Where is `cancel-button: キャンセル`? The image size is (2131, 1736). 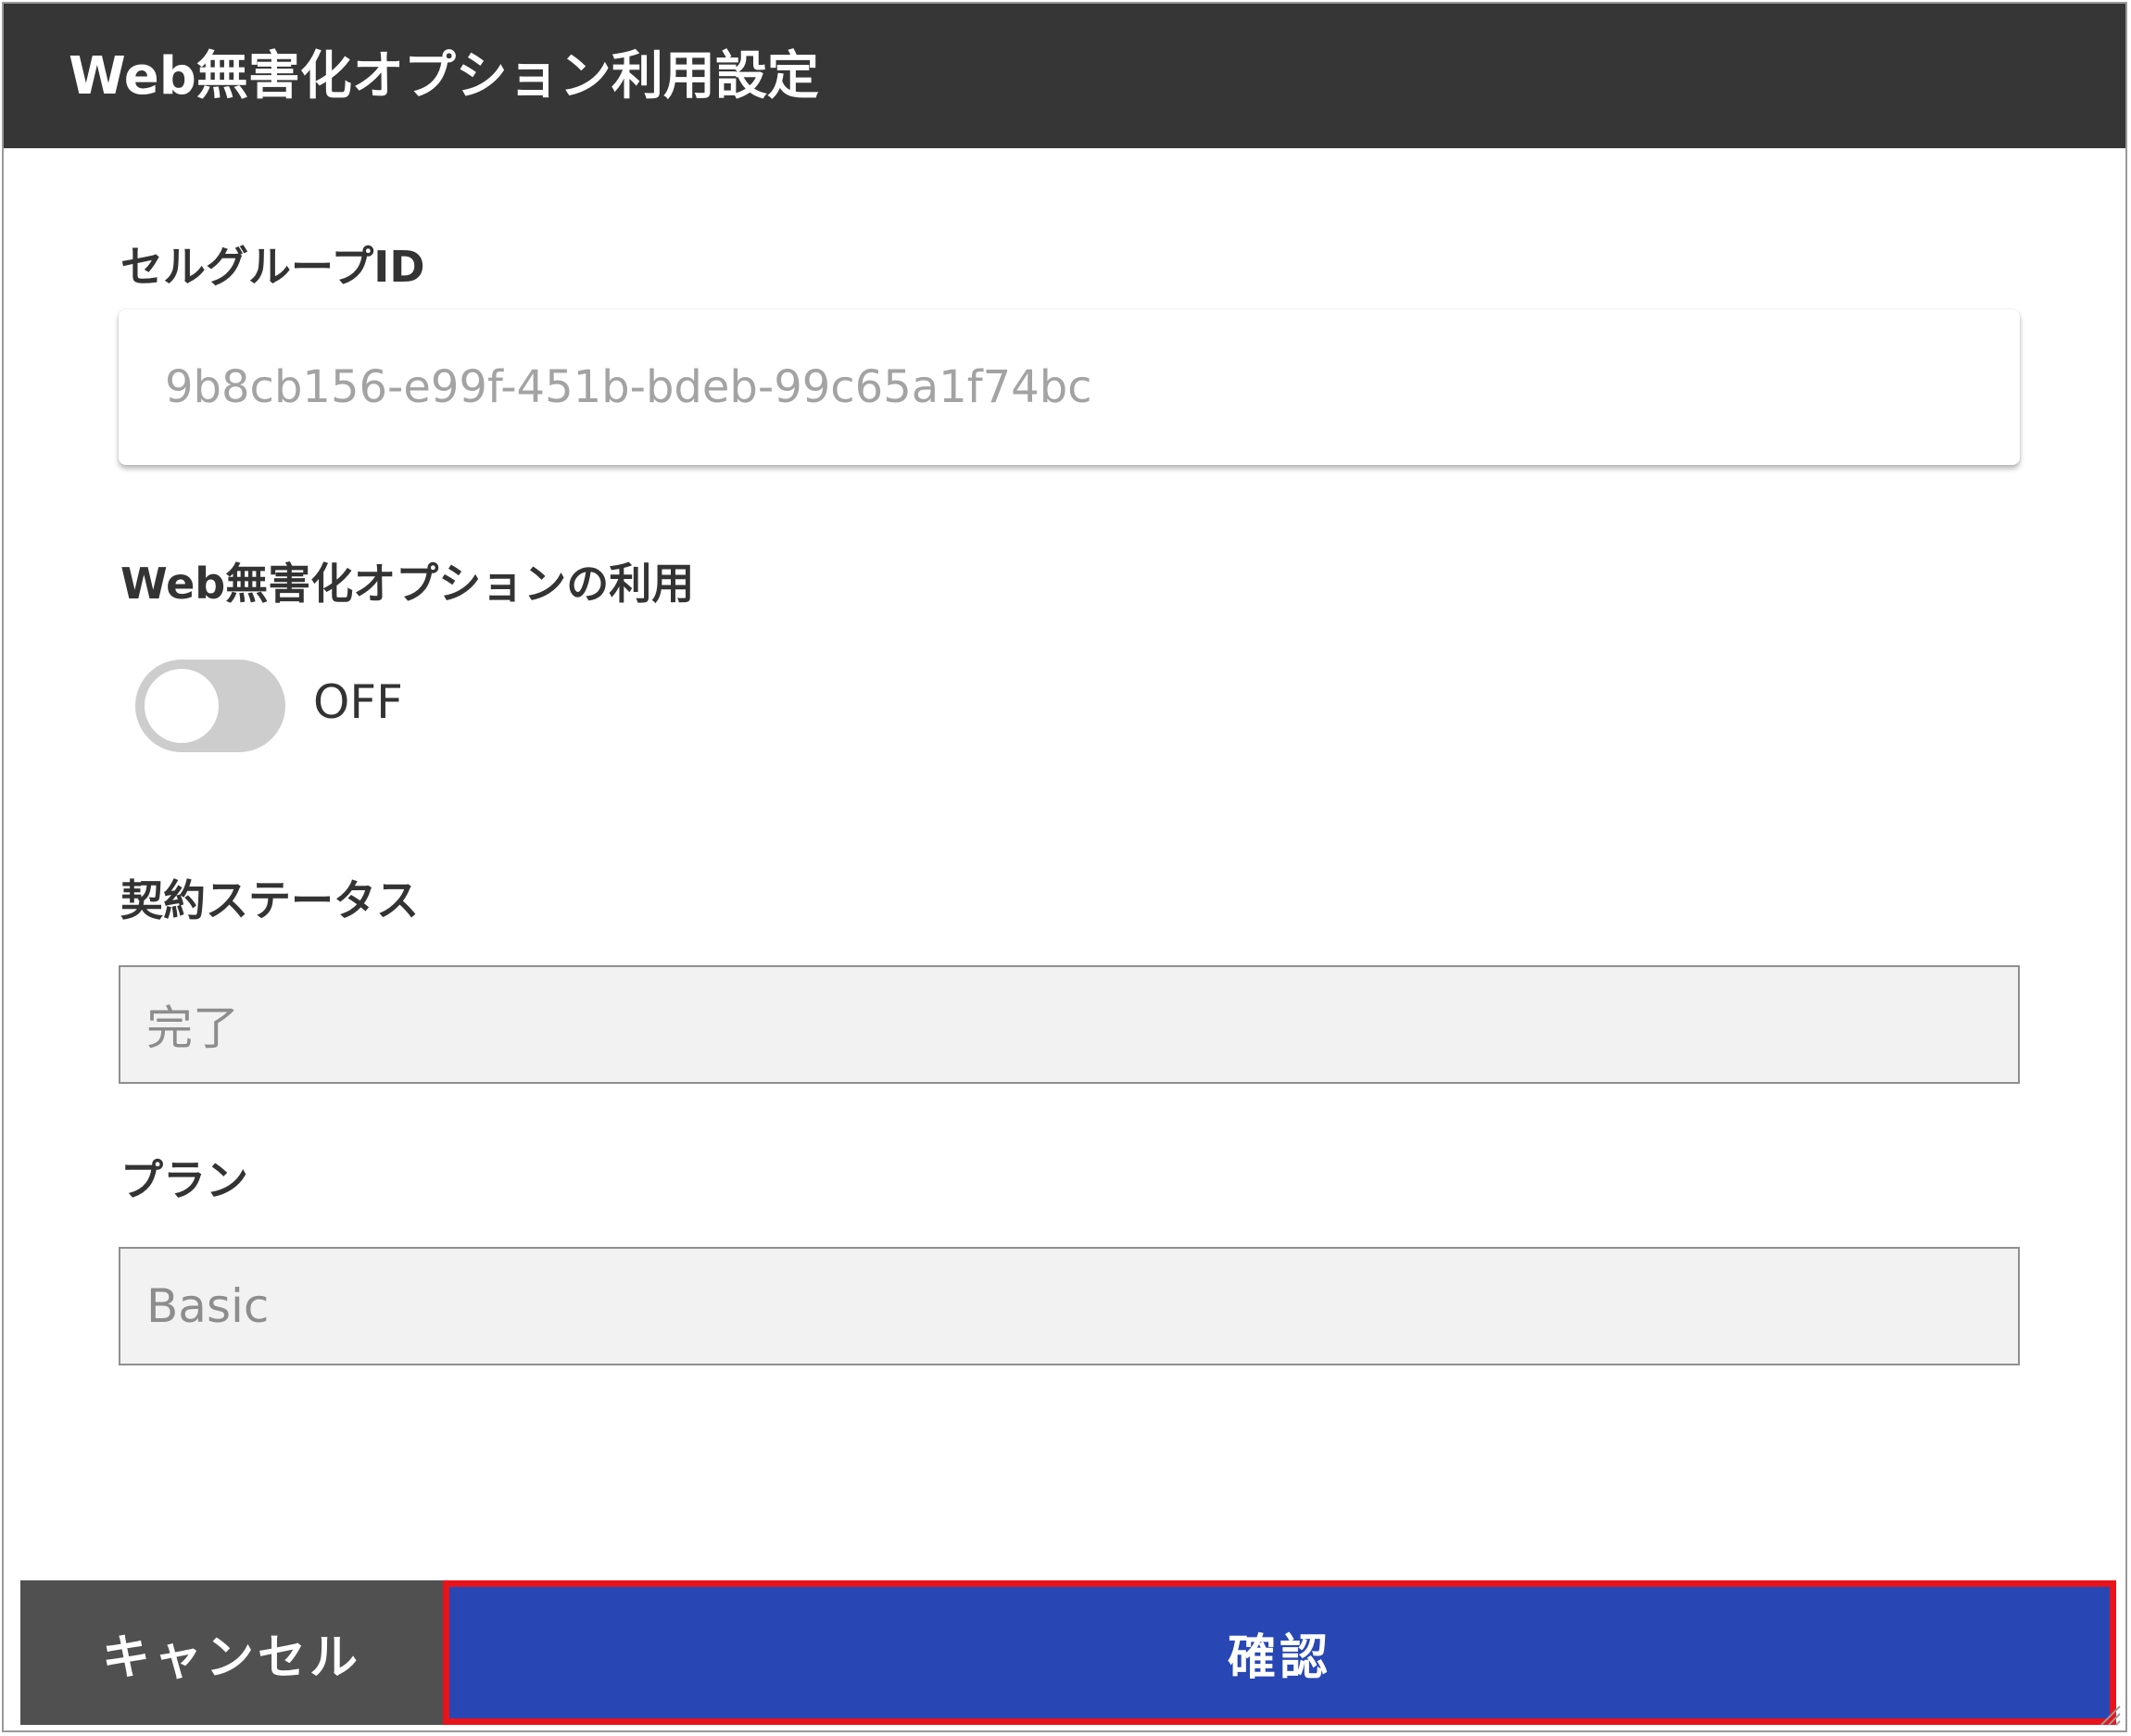 cancel-button: キャンセル is located at coordinates (231, 1652).